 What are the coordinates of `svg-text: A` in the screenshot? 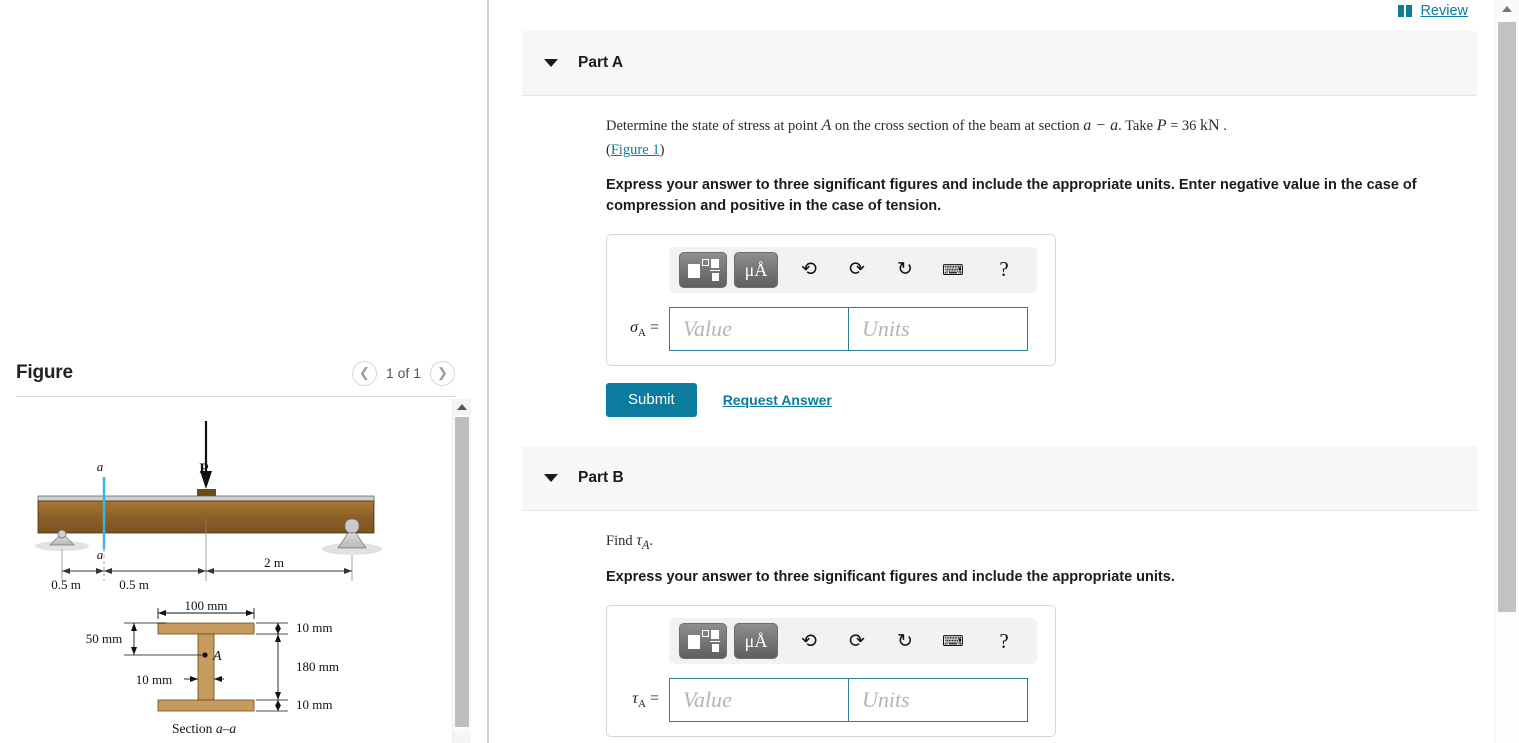 It's located at (217, 656).